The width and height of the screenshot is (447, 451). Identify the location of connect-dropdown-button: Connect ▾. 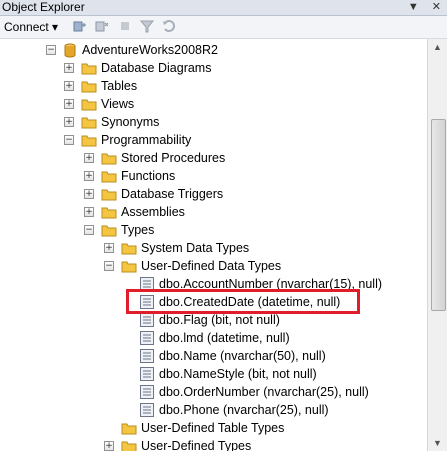
(31, 27).